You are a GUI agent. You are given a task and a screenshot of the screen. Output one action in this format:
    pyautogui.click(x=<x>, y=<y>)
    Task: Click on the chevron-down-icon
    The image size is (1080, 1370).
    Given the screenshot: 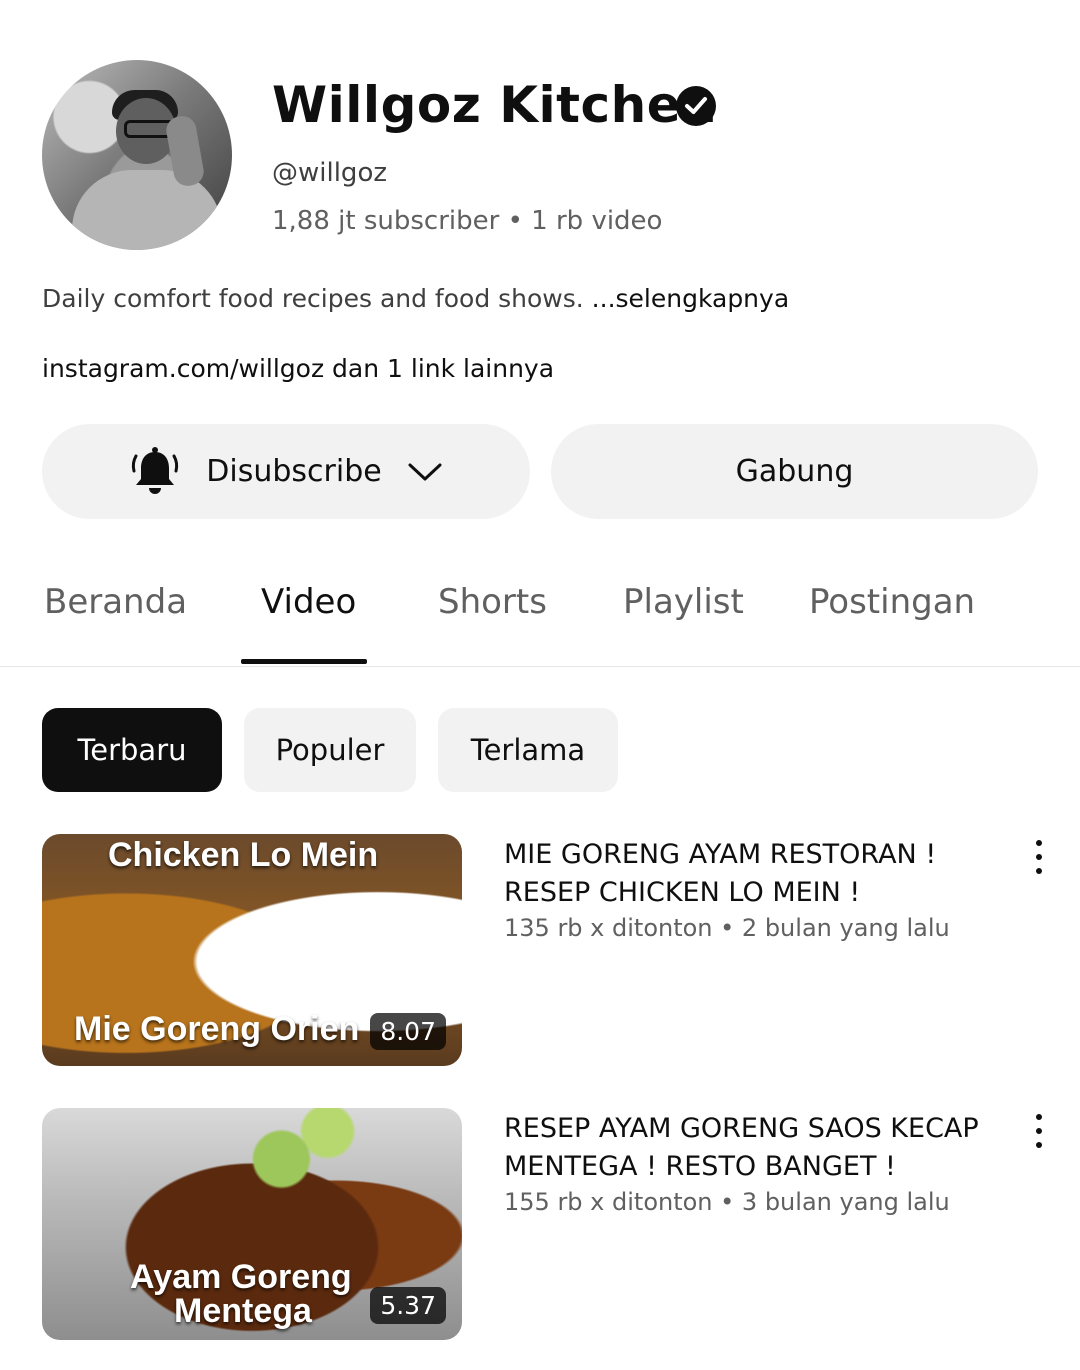 What is the action you would take?
    pyautogui.click(x=425, y=471)
    